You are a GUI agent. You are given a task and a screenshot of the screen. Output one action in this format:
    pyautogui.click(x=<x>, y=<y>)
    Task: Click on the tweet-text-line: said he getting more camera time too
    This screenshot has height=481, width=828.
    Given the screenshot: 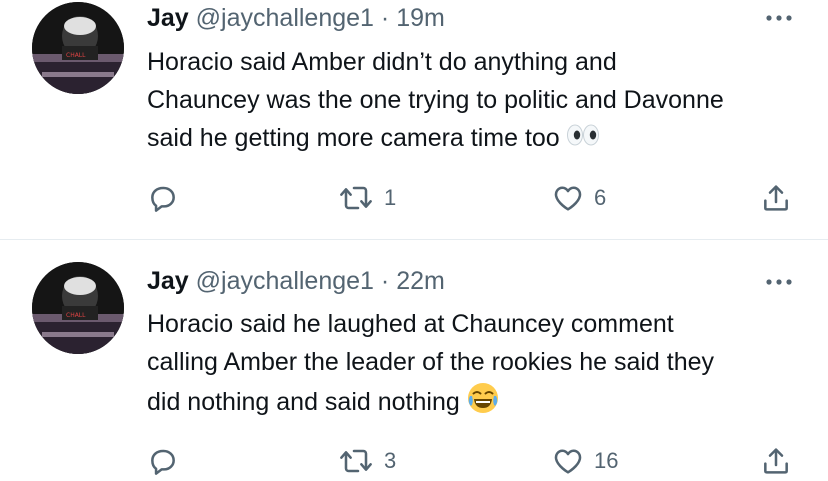 What is the action you would take?
    pyautogui.click(x=477, y=138)
    